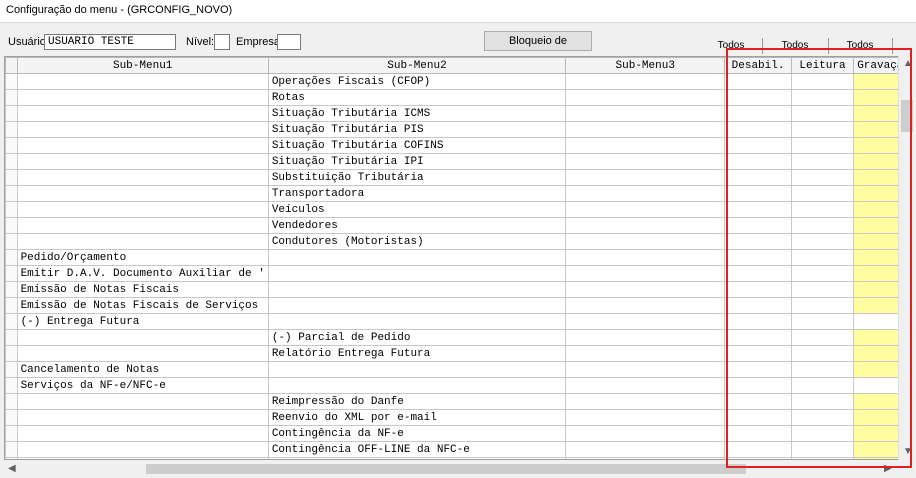 The height and width of the screenshot is (478, 916). I want to click on horizontal-scroll-thumb, so click(446, 469).